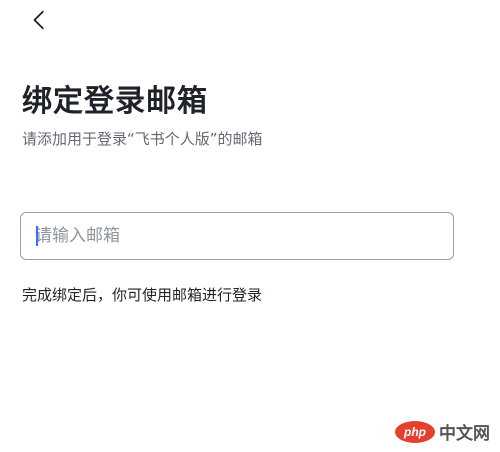  What do you see at coordinates (37, 236) in the screenshot?
I see `text-caret` at bounding box center [37, 236].